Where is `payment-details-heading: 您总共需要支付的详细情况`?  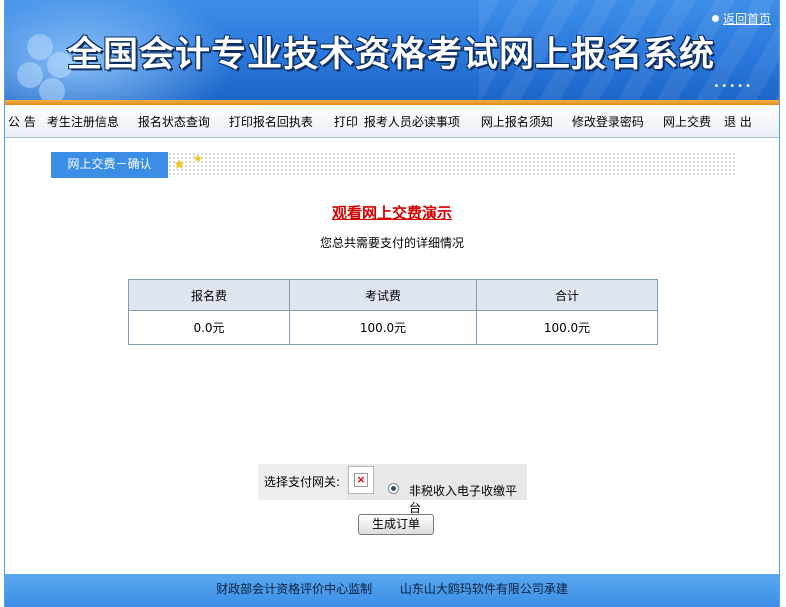 payment-details-heading: 您总共需要支付的详细情况 is located at coordinates (391, 243).